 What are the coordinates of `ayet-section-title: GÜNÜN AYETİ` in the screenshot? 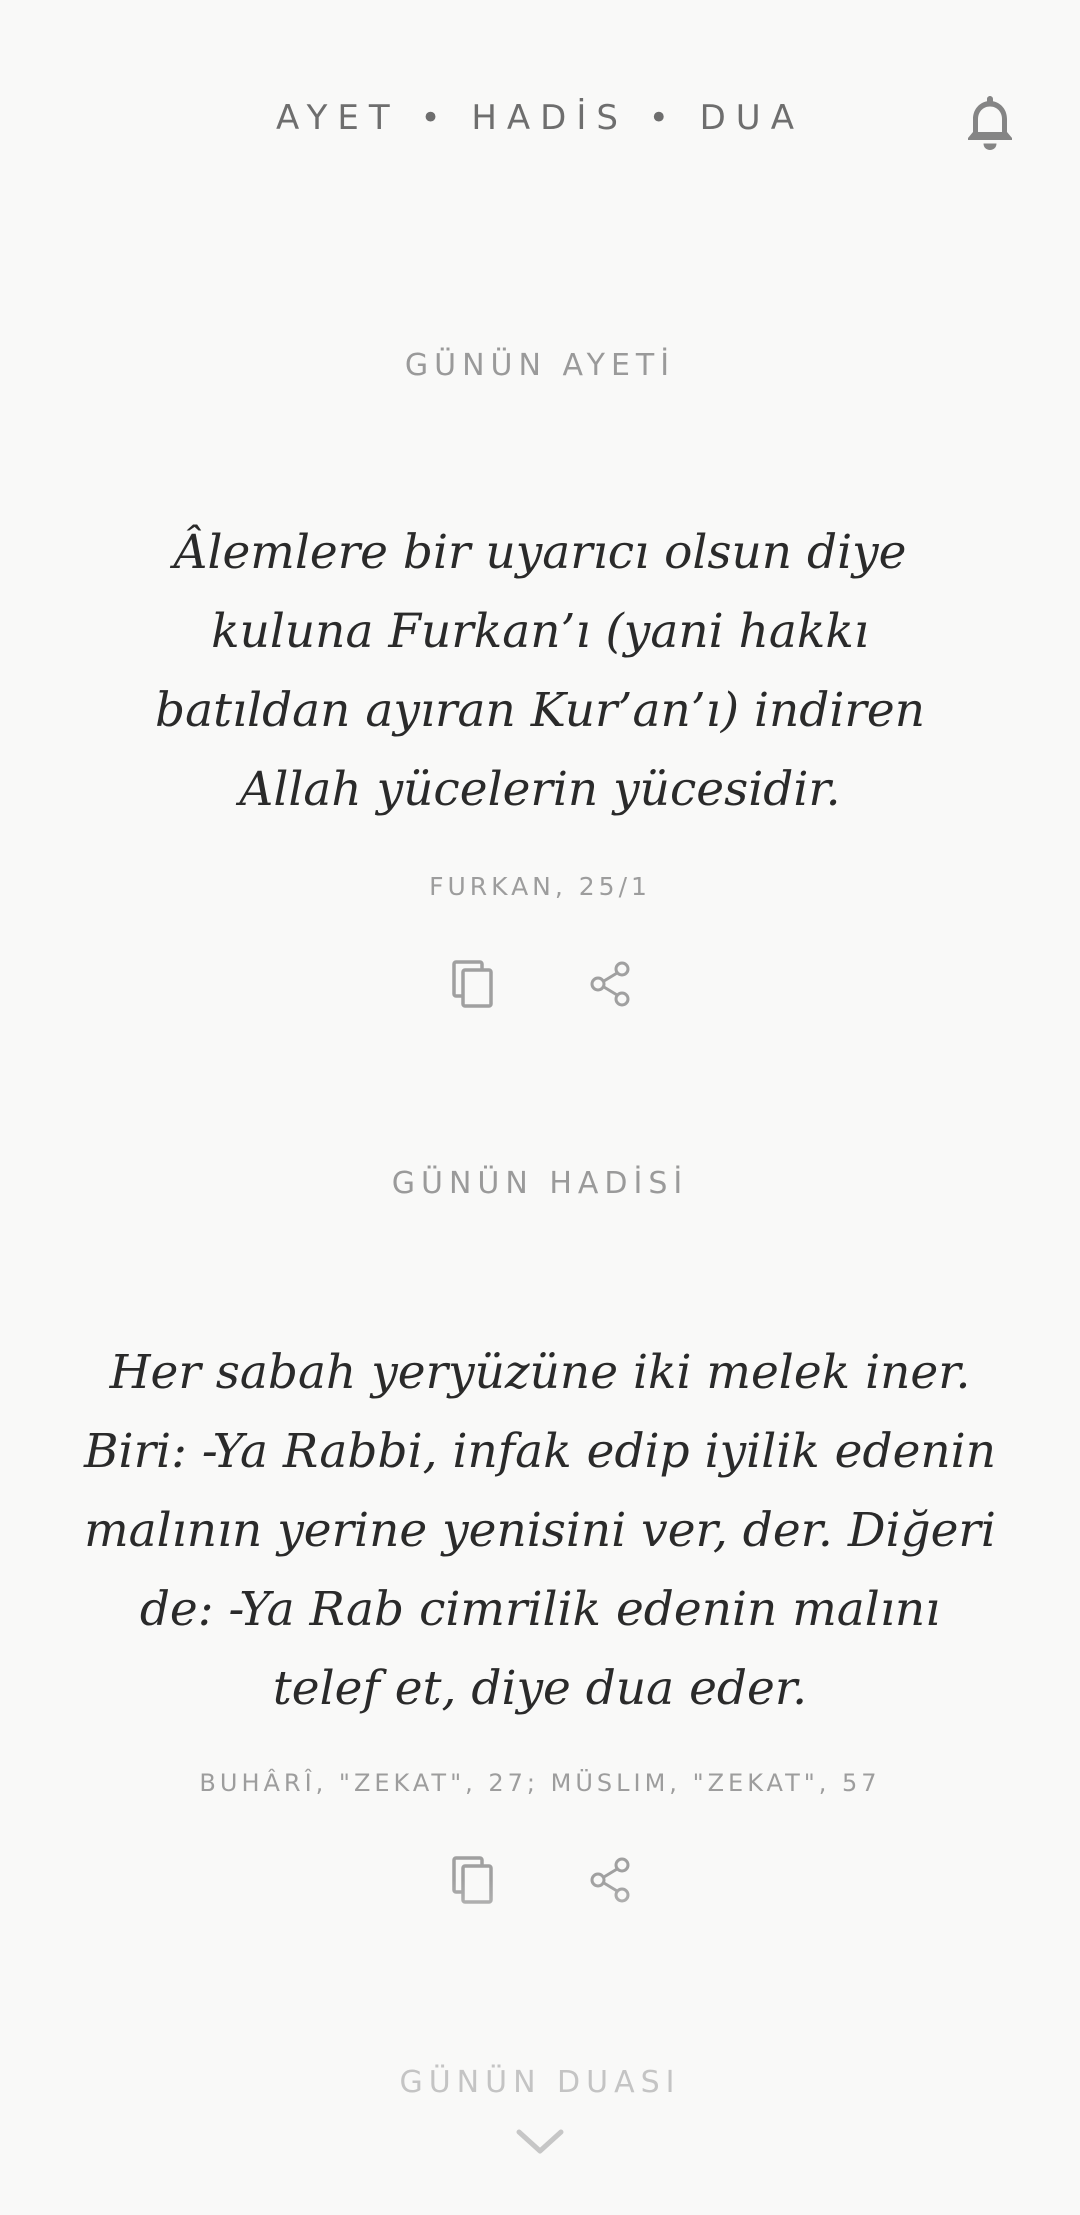 It's located at (540, 365).